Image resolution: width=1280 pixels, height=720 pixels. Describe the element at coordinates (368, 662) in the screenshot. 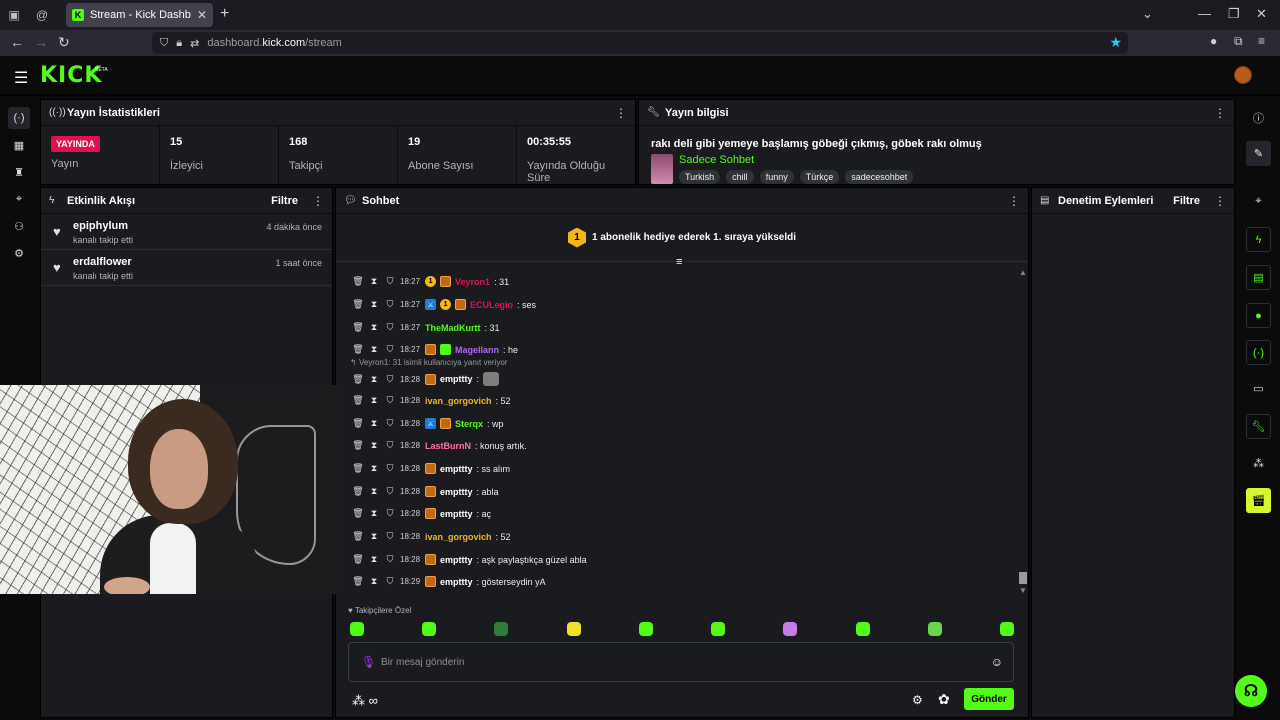

I see `microphone-icon: 🎙︎` at that location.